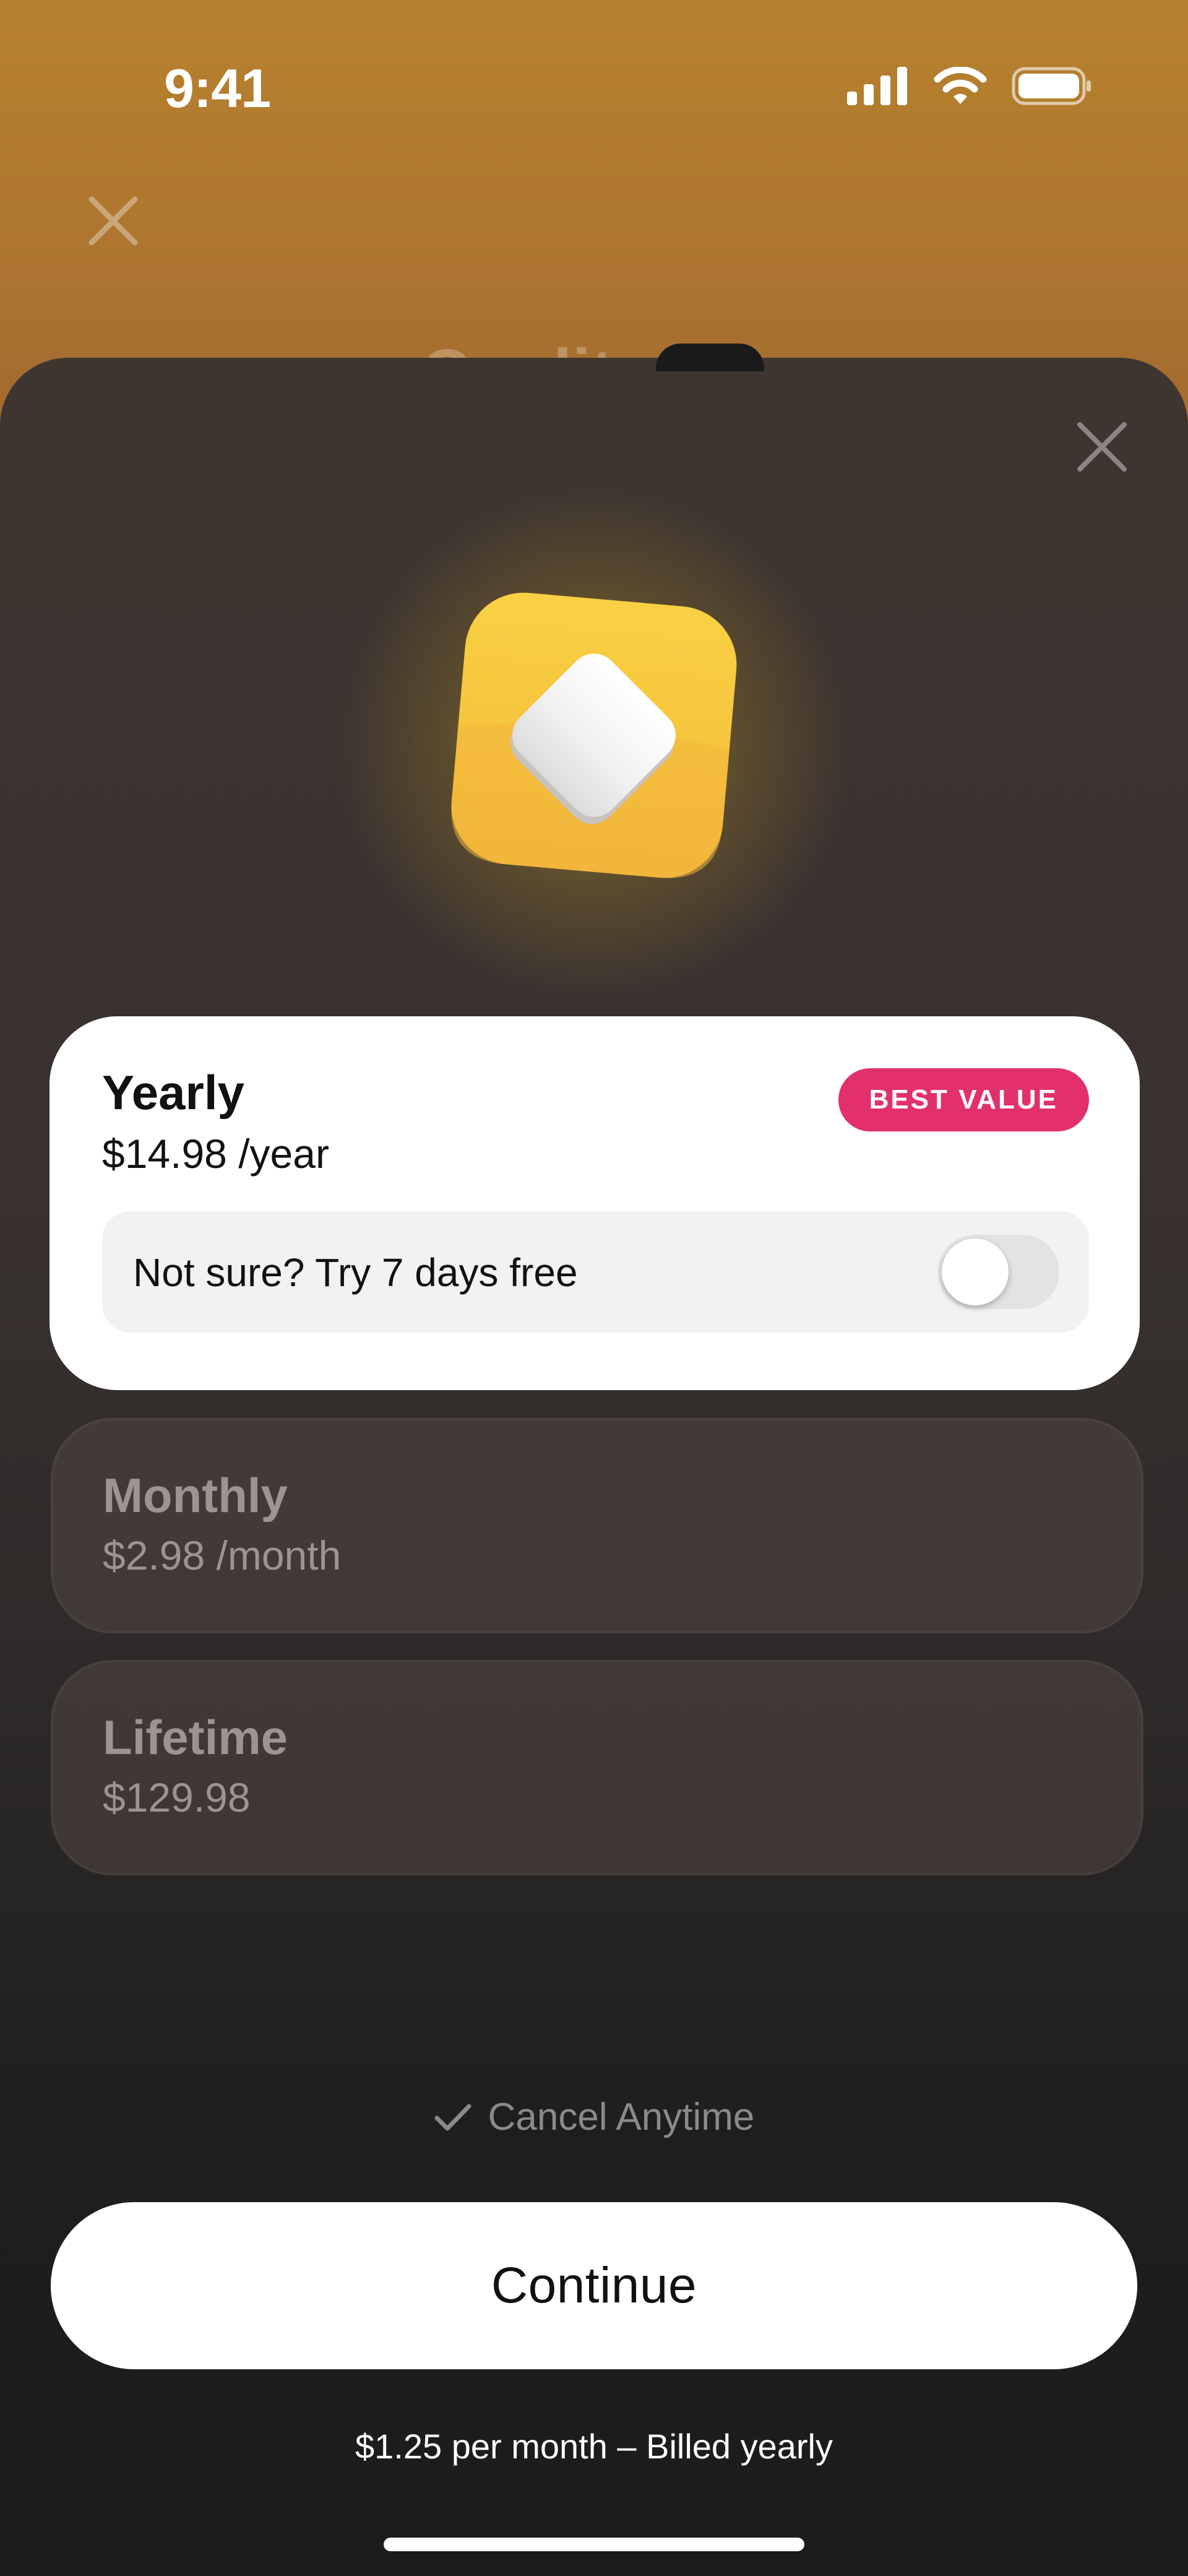 The width and height of the screenshot is (1188, 2576). I want to click on status-icons, so click(969, 86).